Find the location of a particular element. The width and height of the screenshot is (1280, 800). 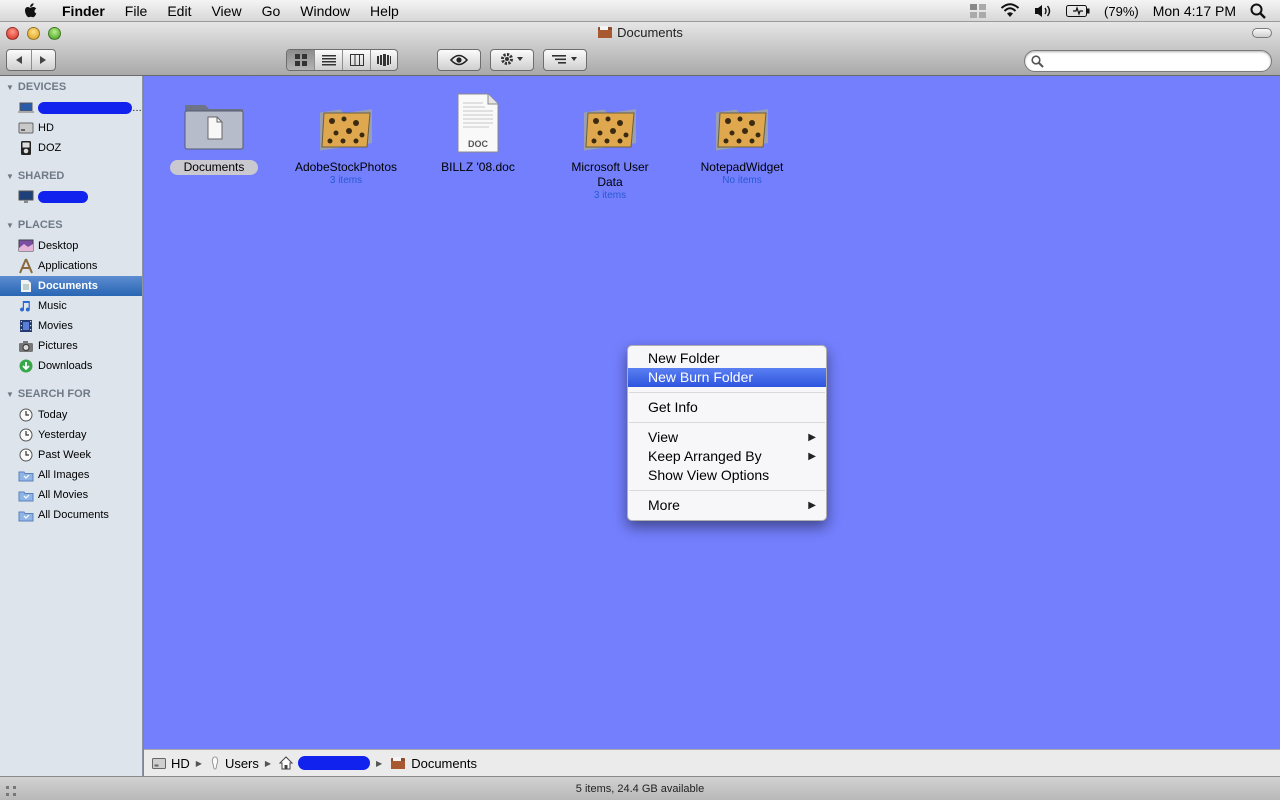

resize-grip-icon is located at coordinates (12, 791).